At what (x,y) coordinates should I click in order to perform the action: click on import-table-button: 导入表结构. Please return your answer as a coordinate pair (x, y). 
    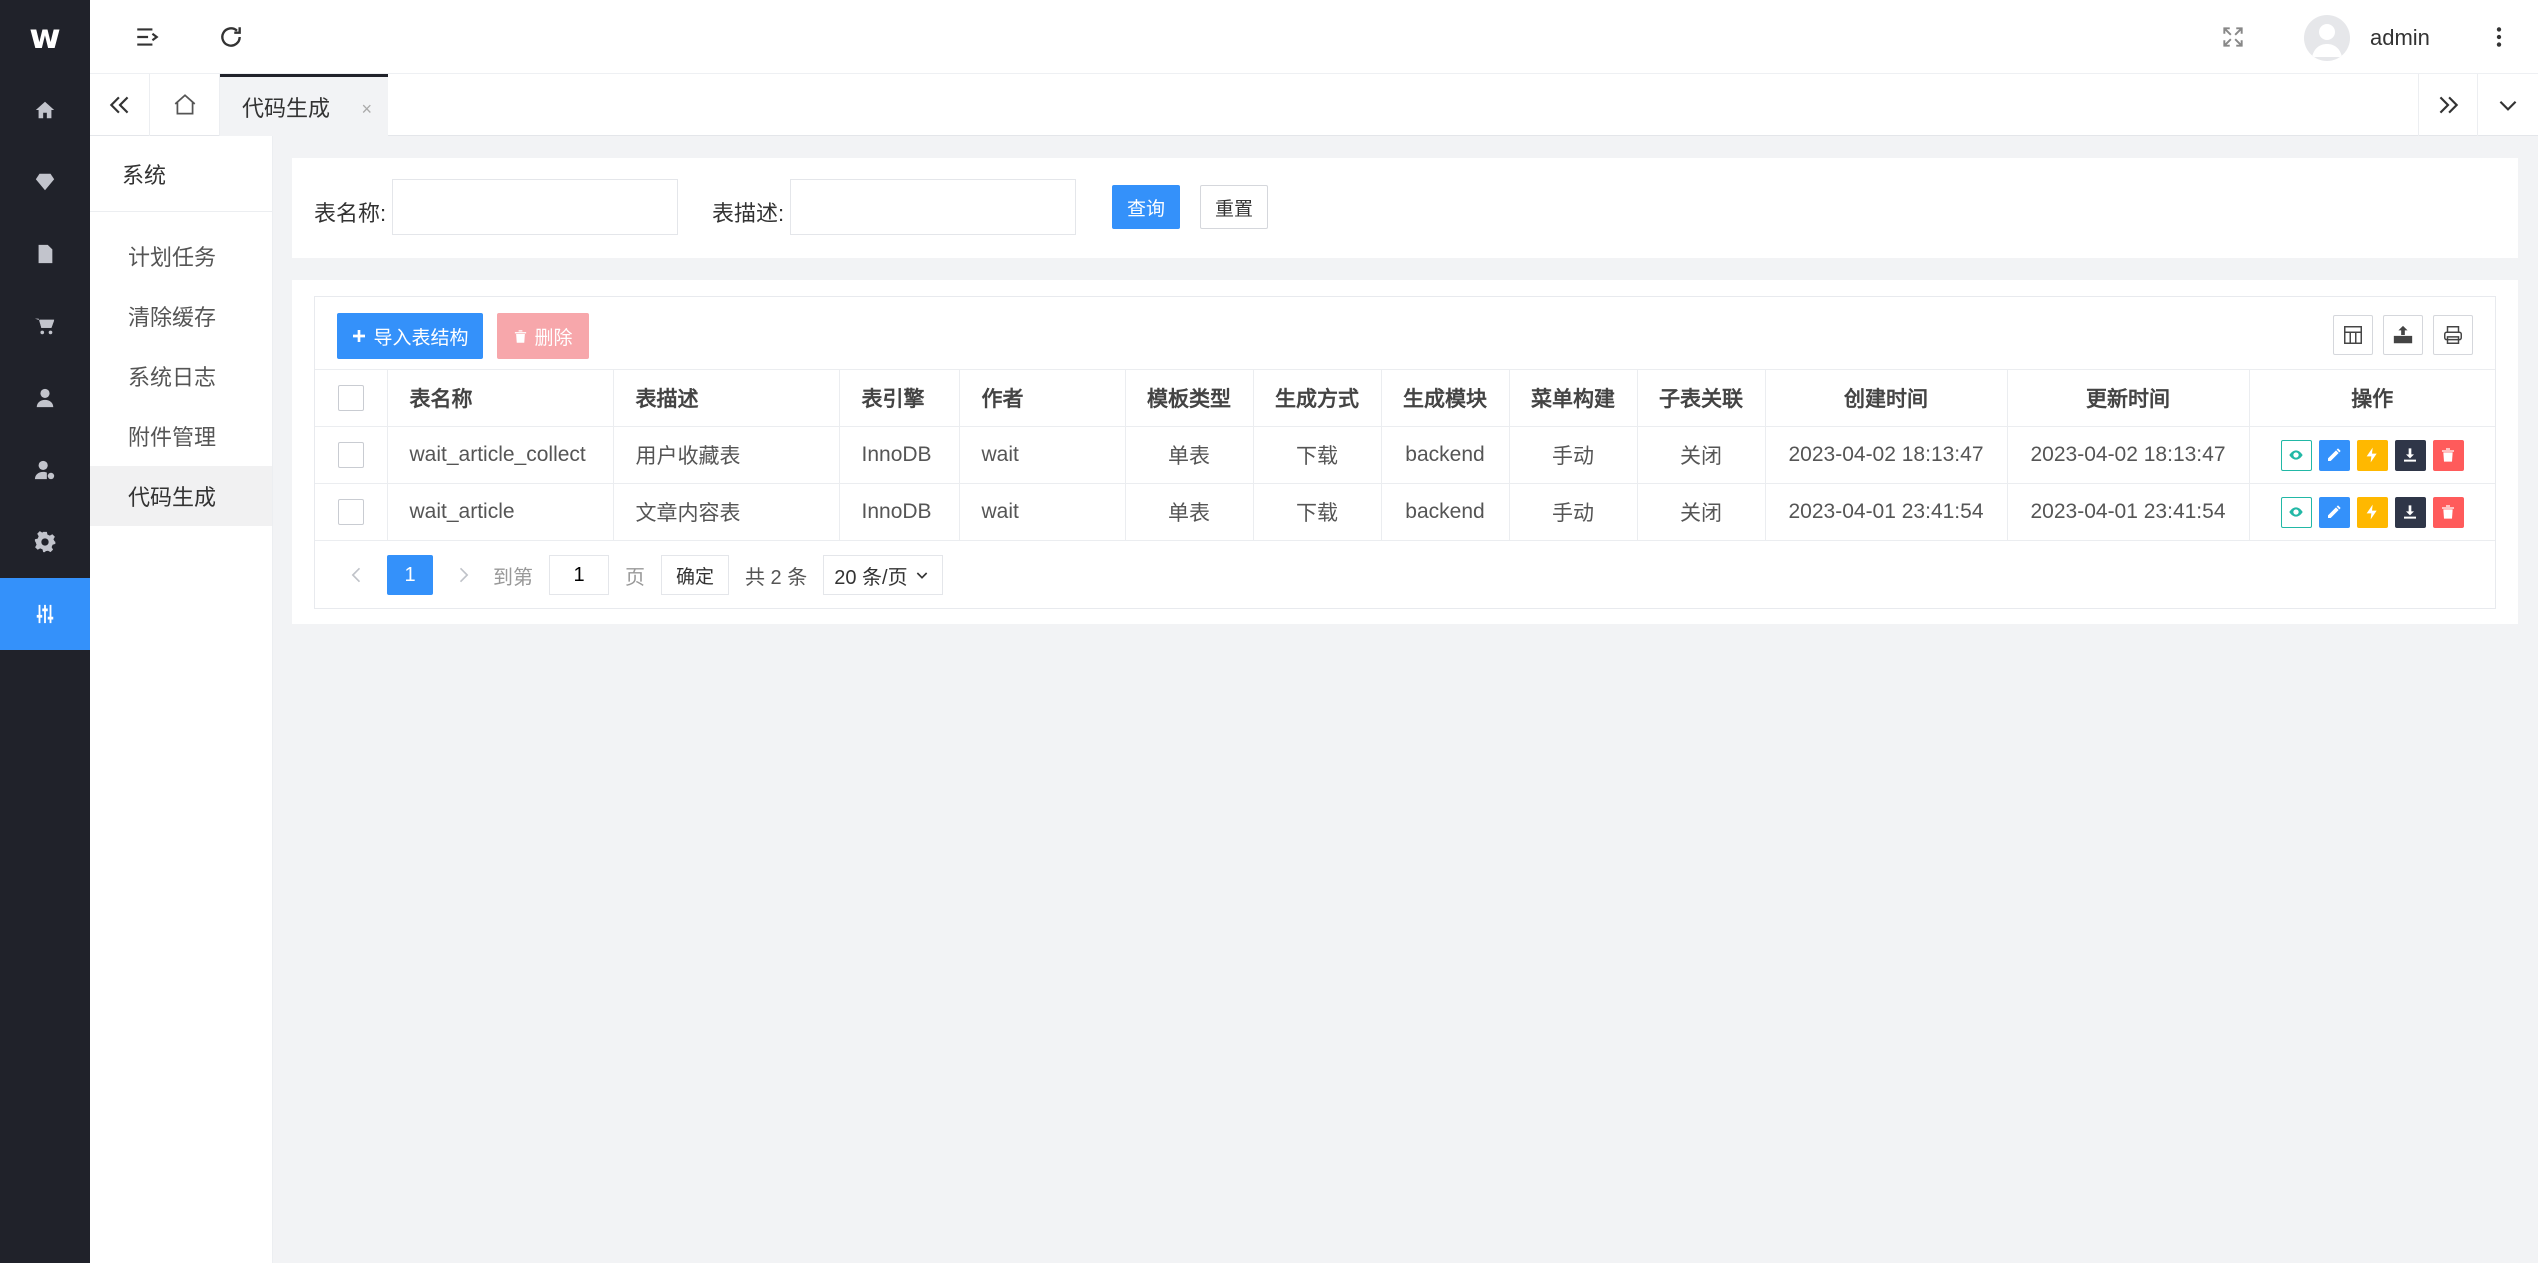
    Looking at the image, I should click on (410, 336).